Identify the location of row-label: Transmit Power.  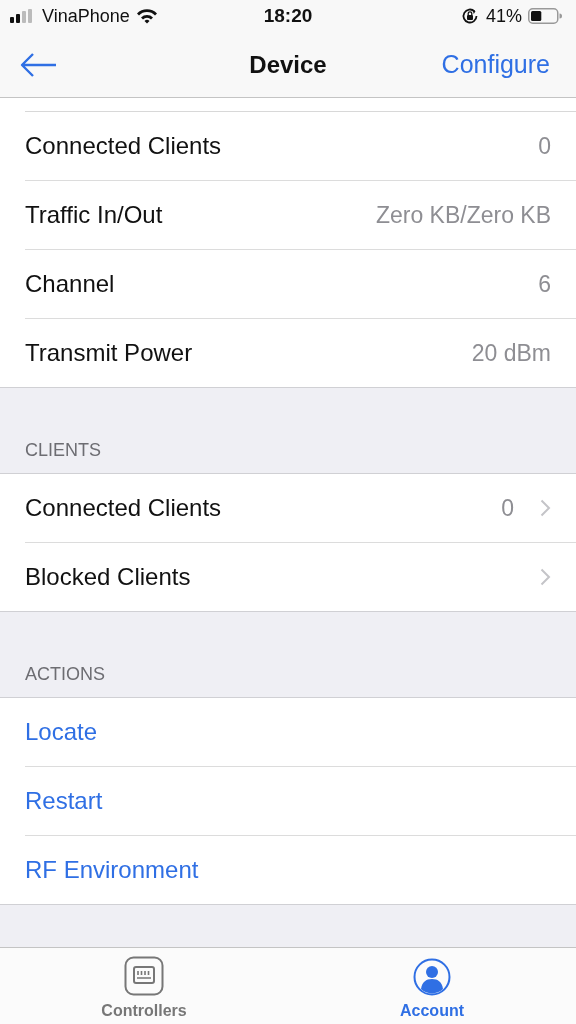
(109, 353).